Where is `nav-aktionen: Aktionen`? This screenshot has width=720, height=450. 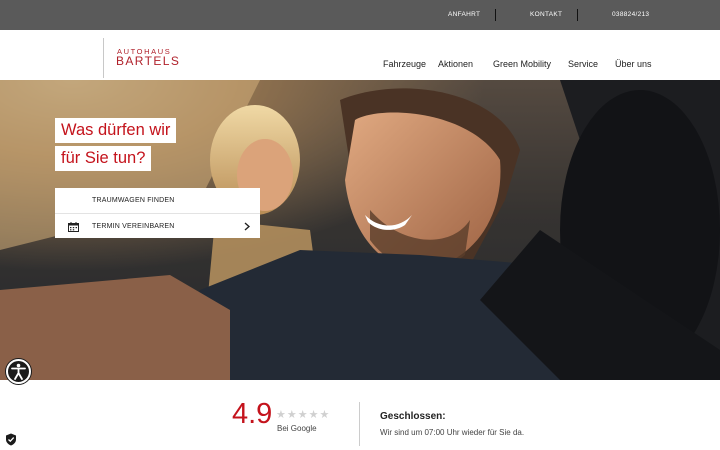 nav-aktionen: Aktionen is located at coordinates (455, 64).